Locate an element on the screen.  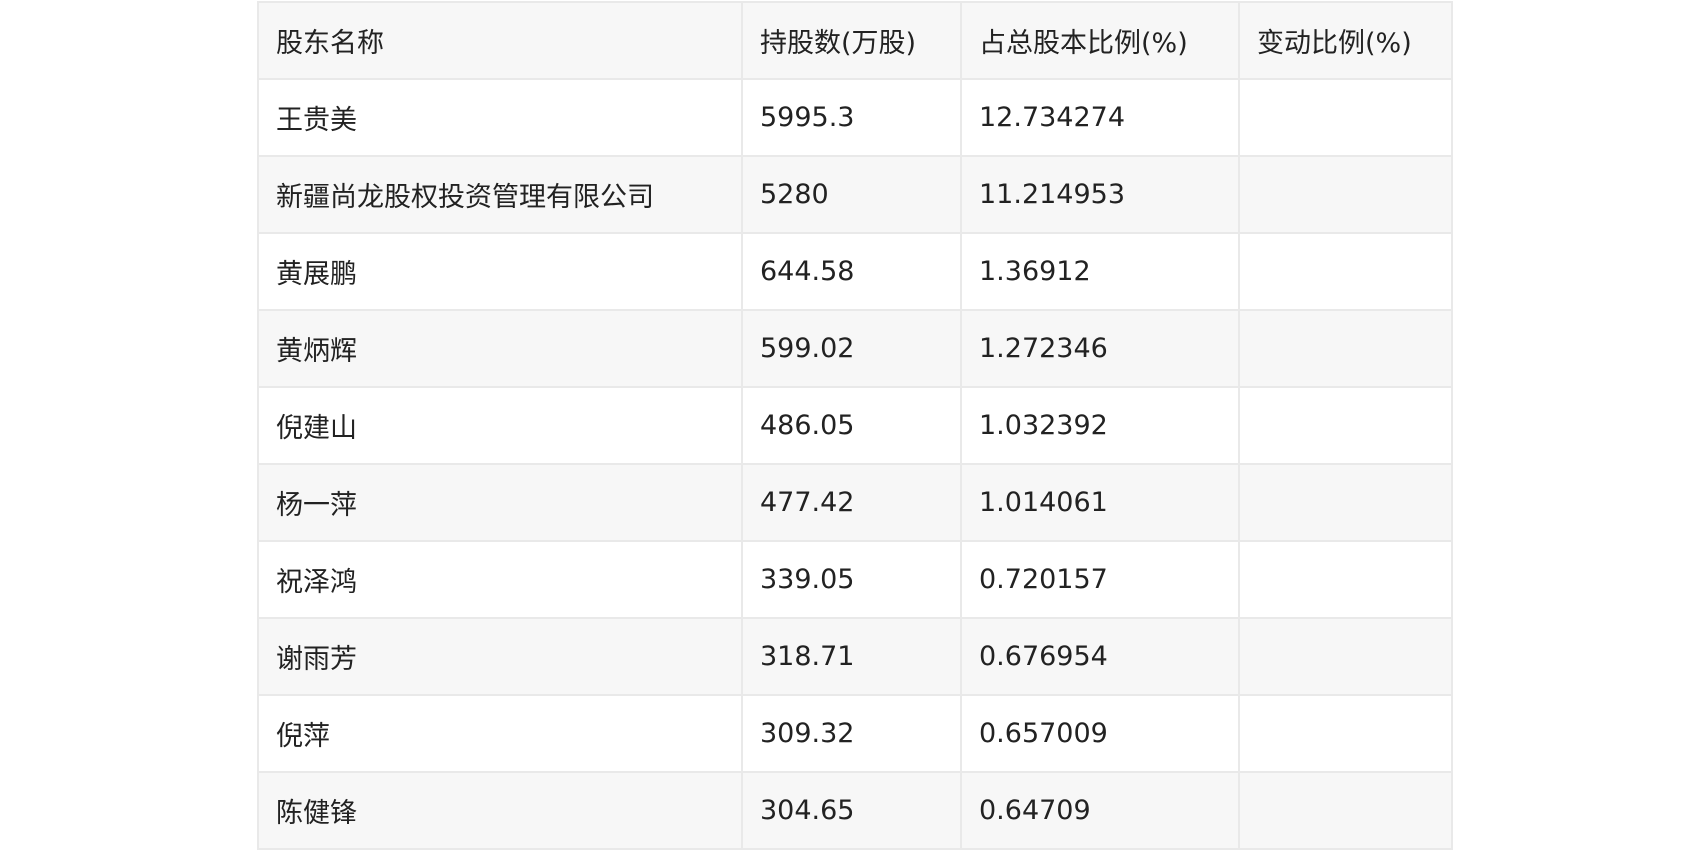
cell-shares-held: 309.32 is located at coordinates (851, 733).